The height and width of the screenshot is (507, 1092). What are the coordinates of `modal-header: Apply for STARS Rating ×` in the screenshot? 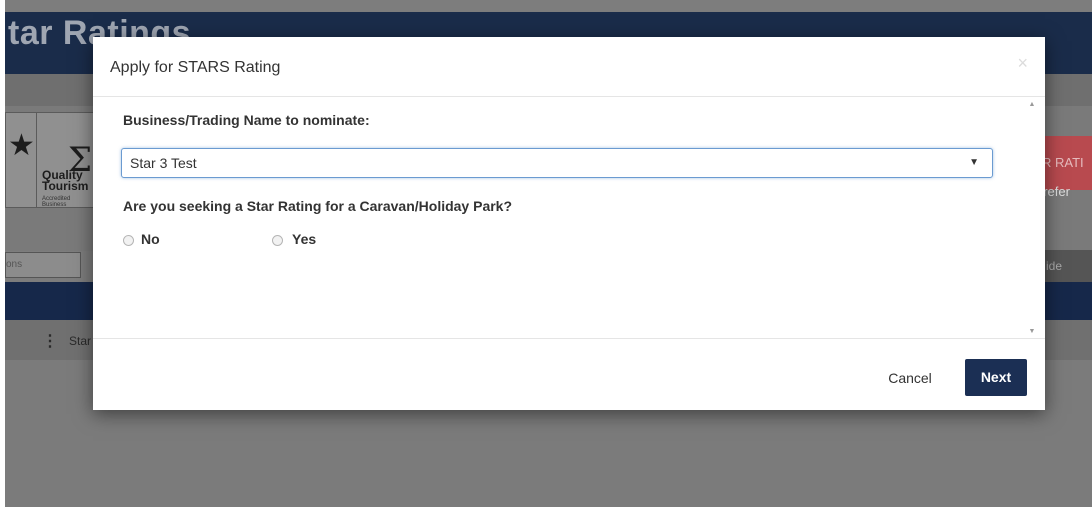 It's located at (569, 67).